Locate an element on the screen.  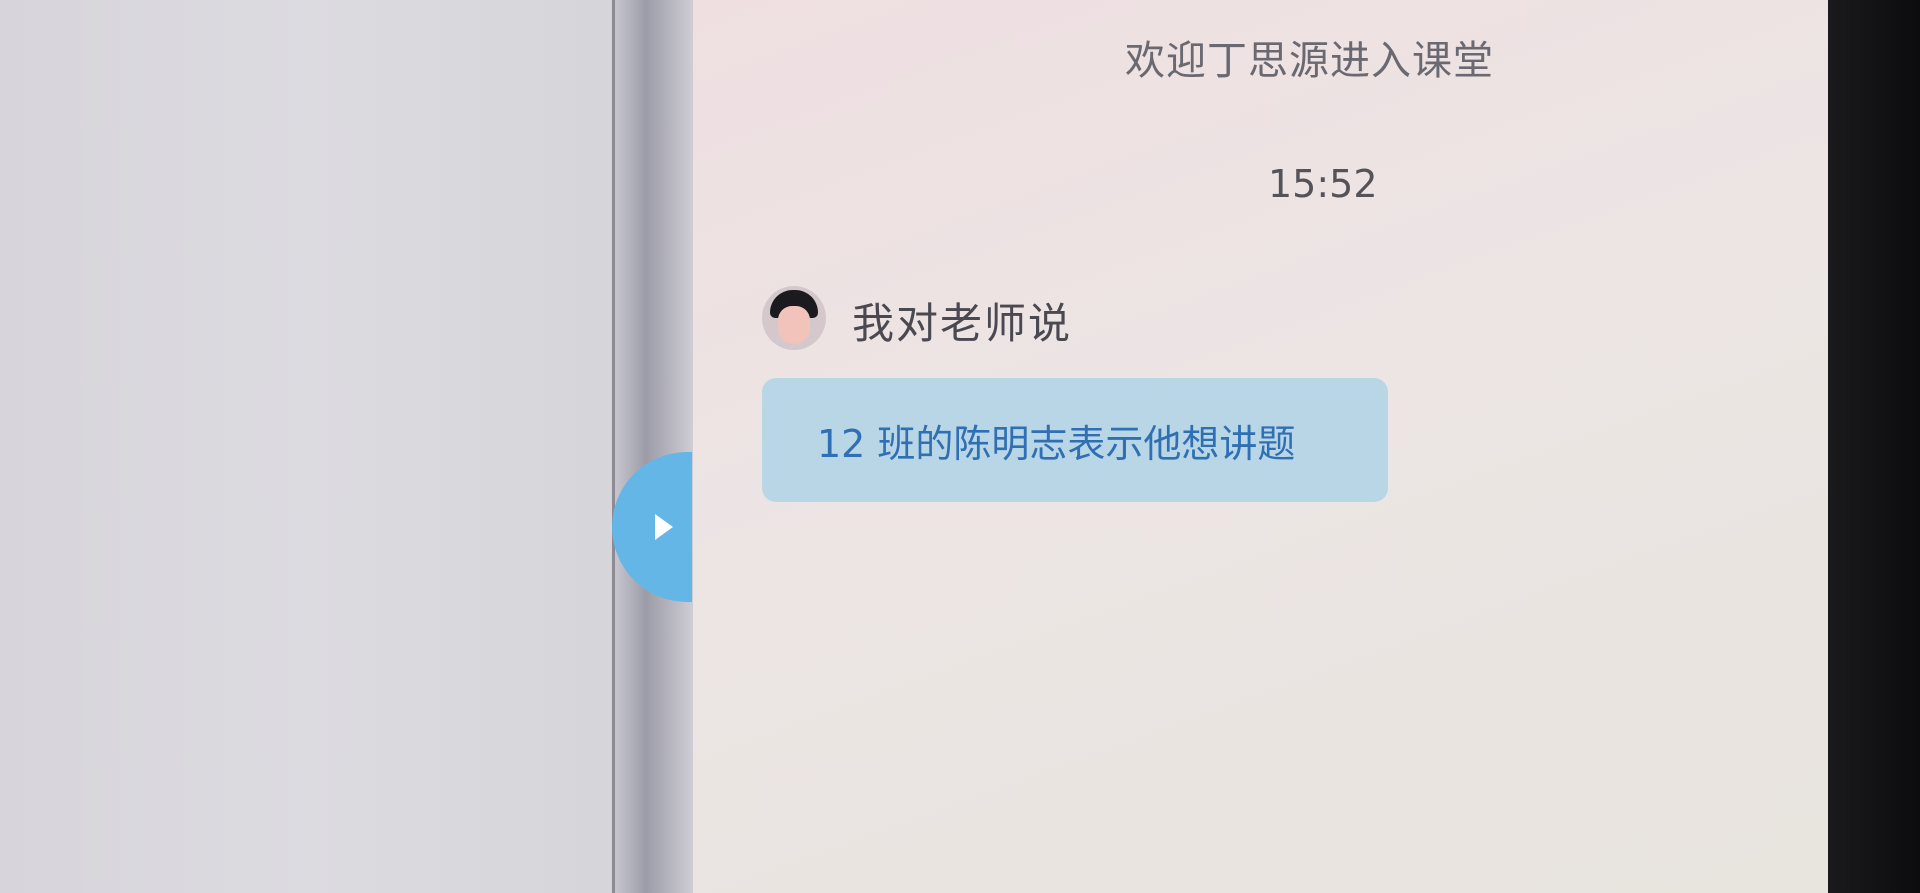
message-timestamp: 15:52 is located at coordinates (1323, 184).